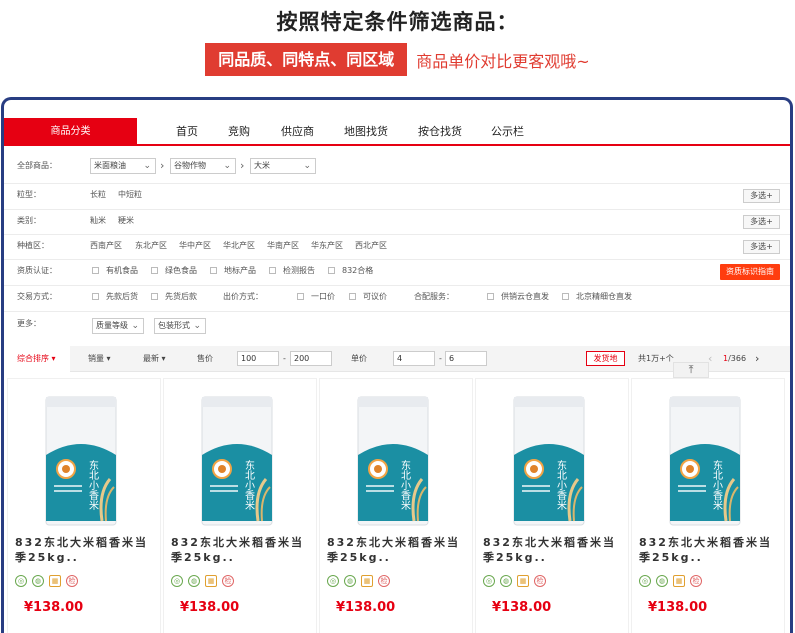 The image size is (795, 633). What do you see at coordinates (656, 358) in the screenshot?
I see `total-count: 共1万+个` at bounding box center [656, 358].